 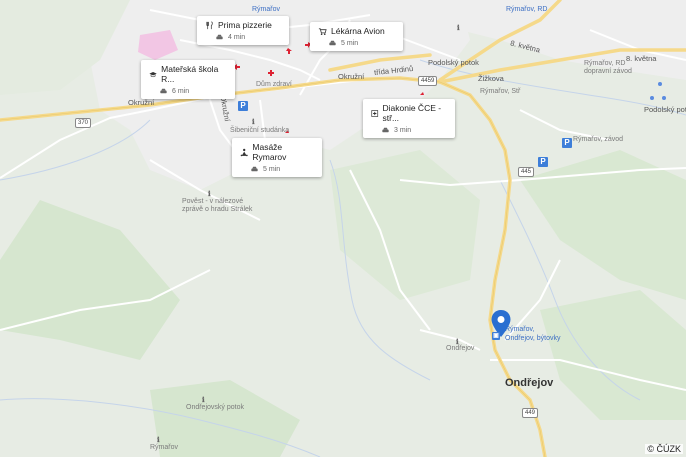 What do you see at coordinates (533, 334) in the screenshot?
I see `bus-stop-label: Rýmařov, Ondřejov, býtovky` at bounding box center [533, 334].